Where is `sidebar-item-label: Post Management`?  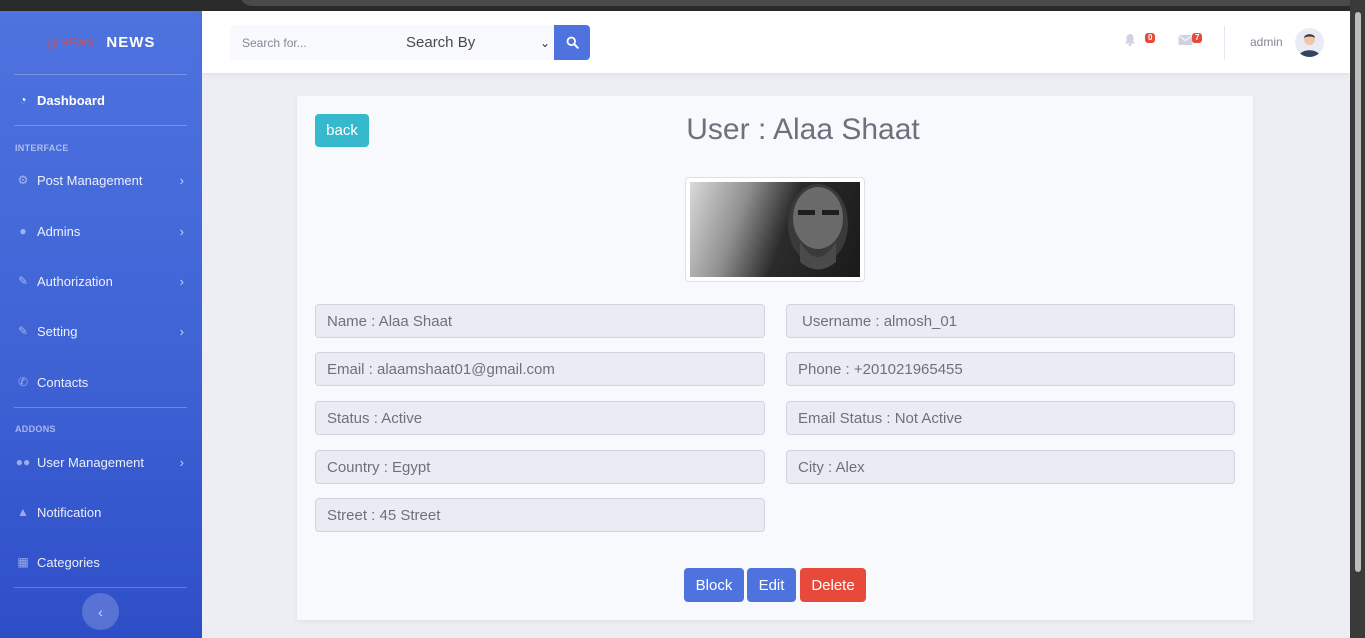 sidebar-item-label: Post Management is located at coordinates (90, 180).